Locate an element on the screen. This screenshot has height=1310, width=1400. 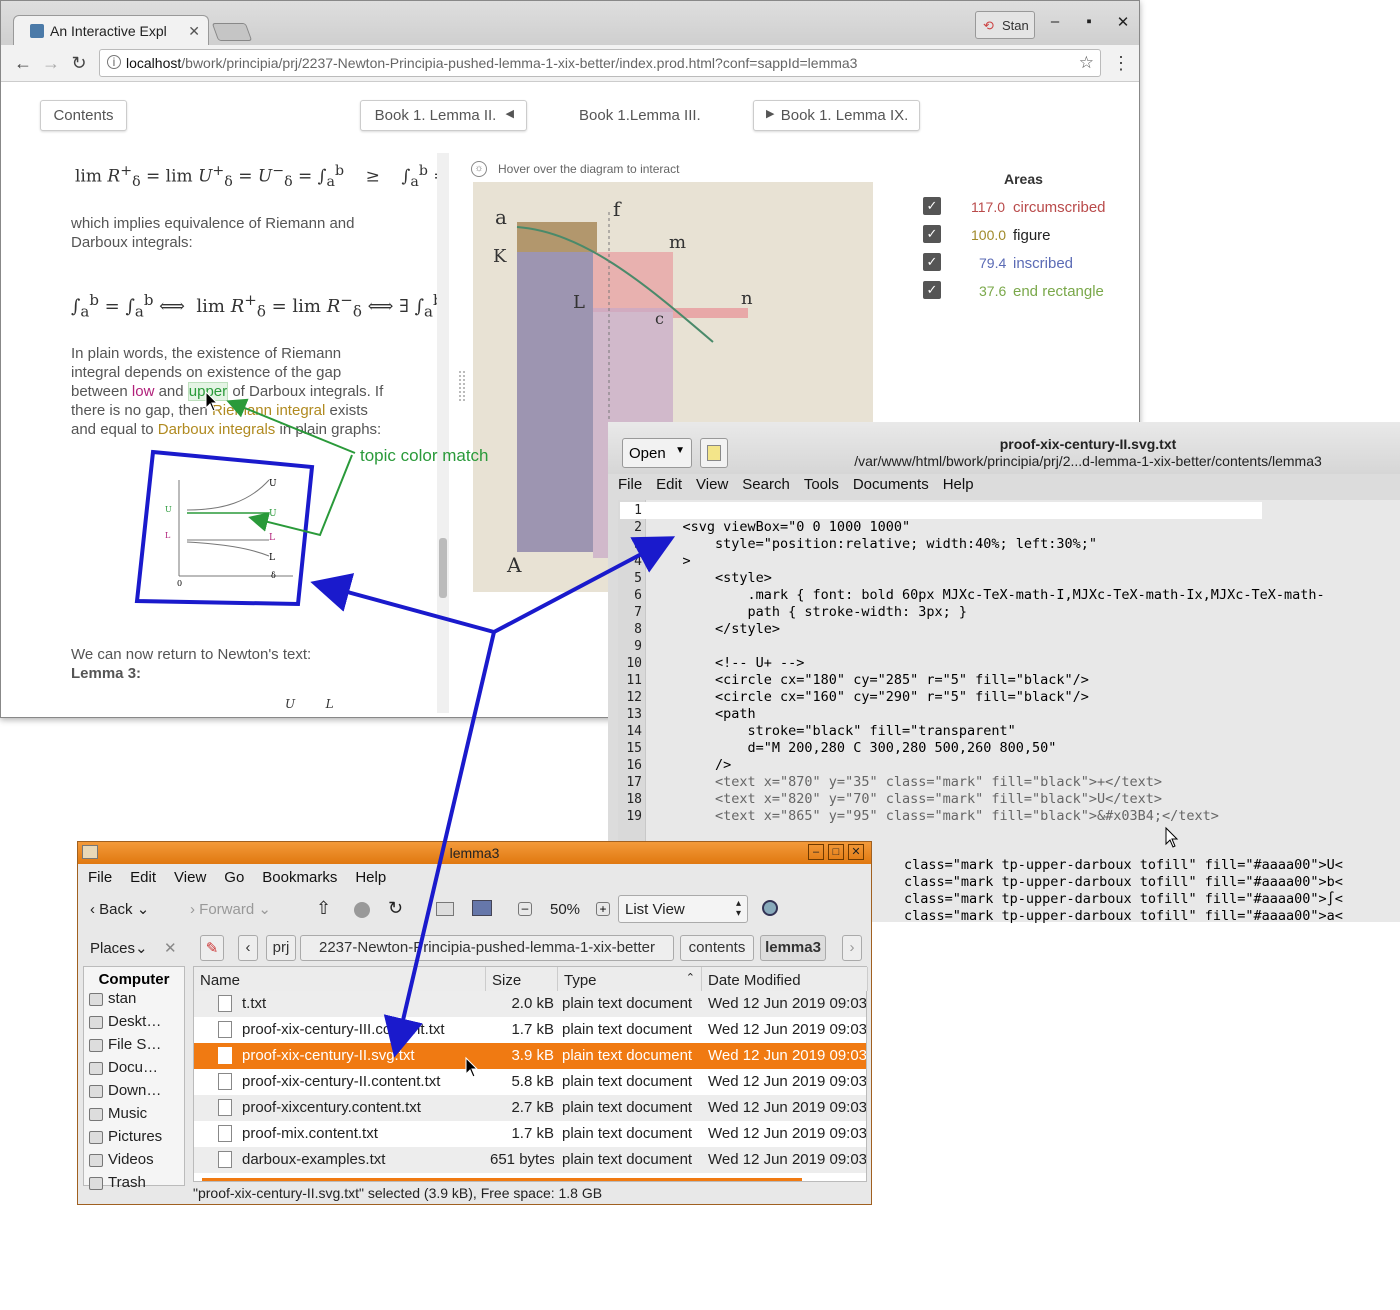
darboux-mini-graph: U U L L U L 0 δ is located at coordinates (224, 536).